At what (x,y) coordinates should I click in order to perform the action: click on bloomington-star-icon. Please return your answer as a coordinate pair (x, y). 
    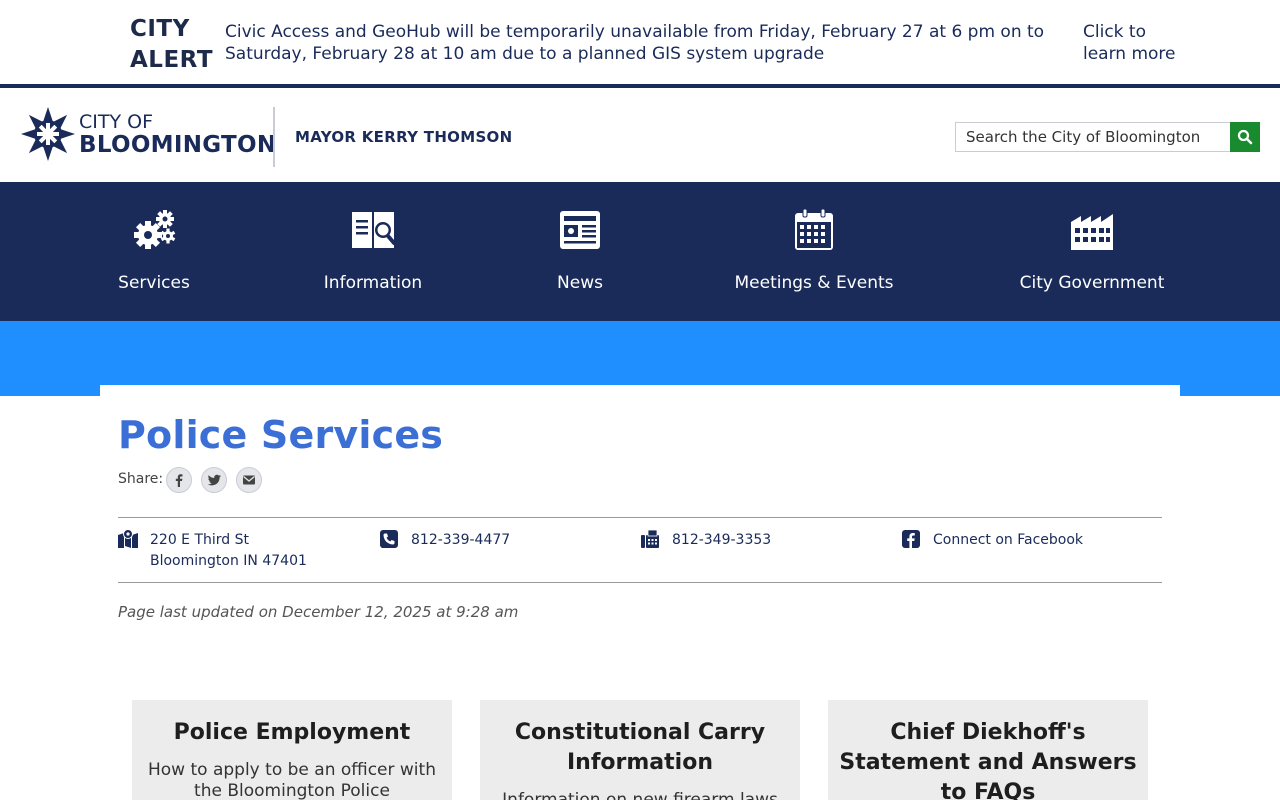
    Looking at the image, I should click on (48, 134).